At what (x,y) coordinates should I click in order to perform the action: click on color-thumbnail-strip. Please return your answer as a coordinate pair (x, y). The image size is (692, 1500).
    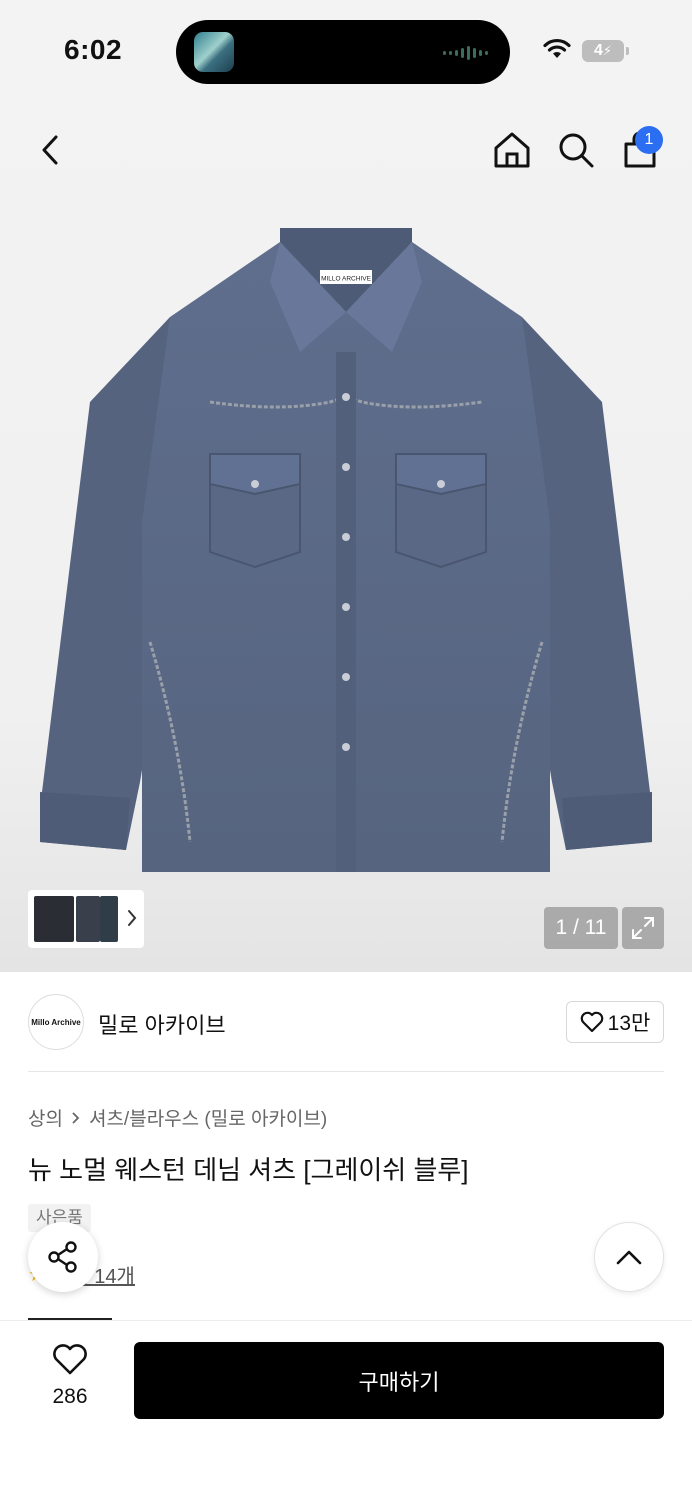
    Looking at the image, I should click on (86, 919).